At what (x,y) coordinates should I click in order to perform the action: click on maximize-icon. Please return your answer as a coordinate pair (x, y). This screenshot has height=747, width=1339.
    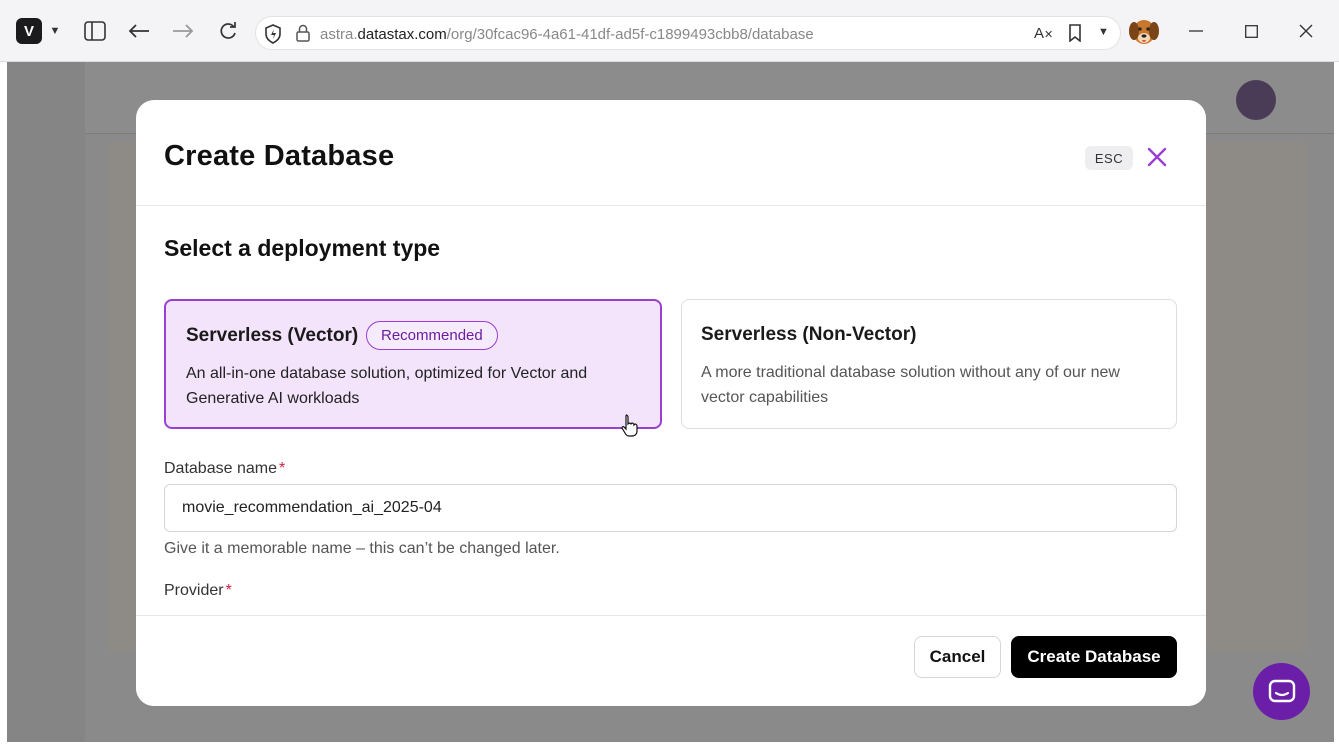
    Looking at the image, I should click on (1251, 31).